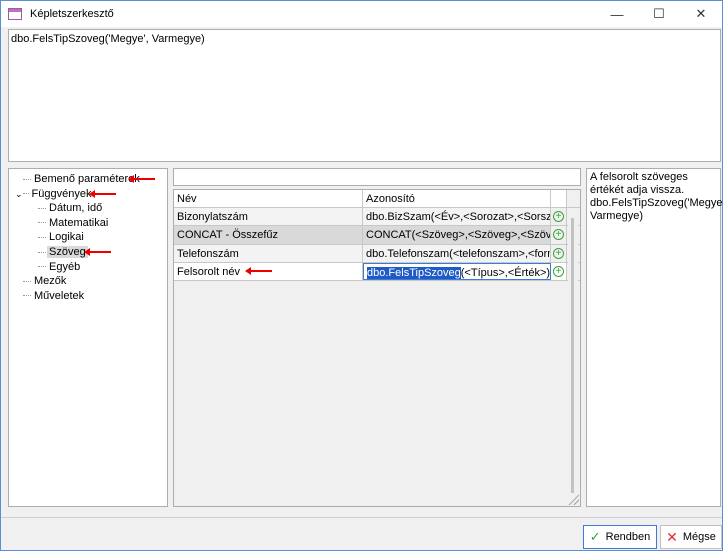 The image size is (723, 551). I want to click on app-icon, so click(15, 14).